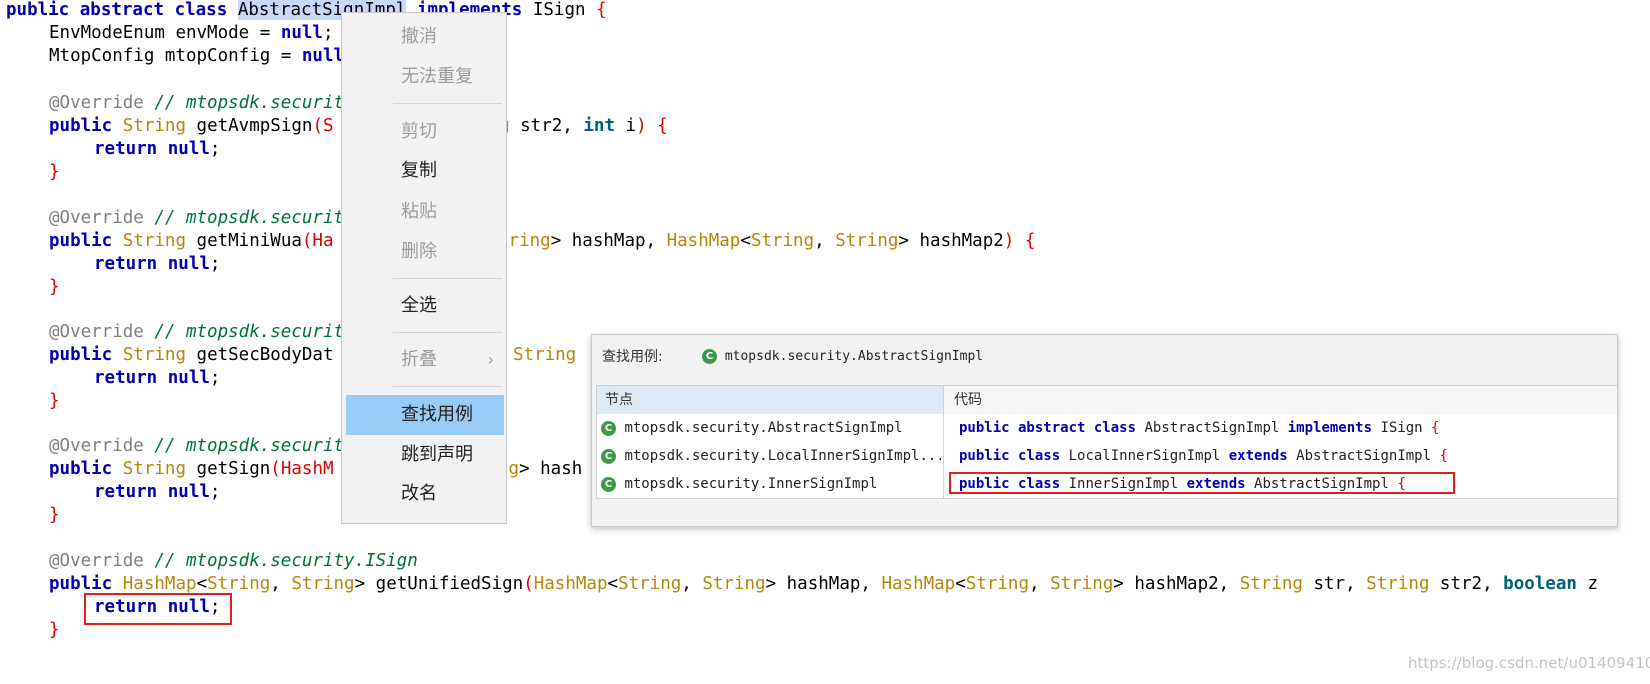 This screenshot has width=1650, height=684. What do you see at coordinates (751, 484) in the screenshot?
I see `node-label: mtopsdk.security.InnerSignImpl` at bounding box center [751, 484].